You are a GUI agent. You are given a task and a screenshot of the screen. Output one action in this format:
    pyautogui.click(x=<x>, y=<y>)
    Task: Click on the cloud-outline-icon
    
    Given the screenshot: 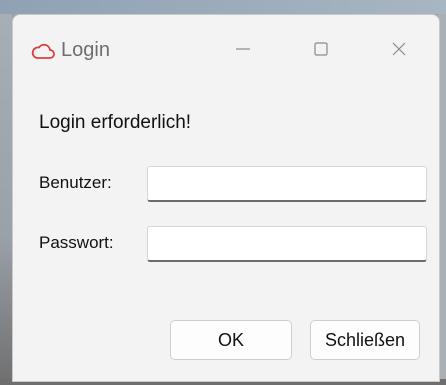 What is the action you would take?
    pyautogui.click(x=43, y=51)
    